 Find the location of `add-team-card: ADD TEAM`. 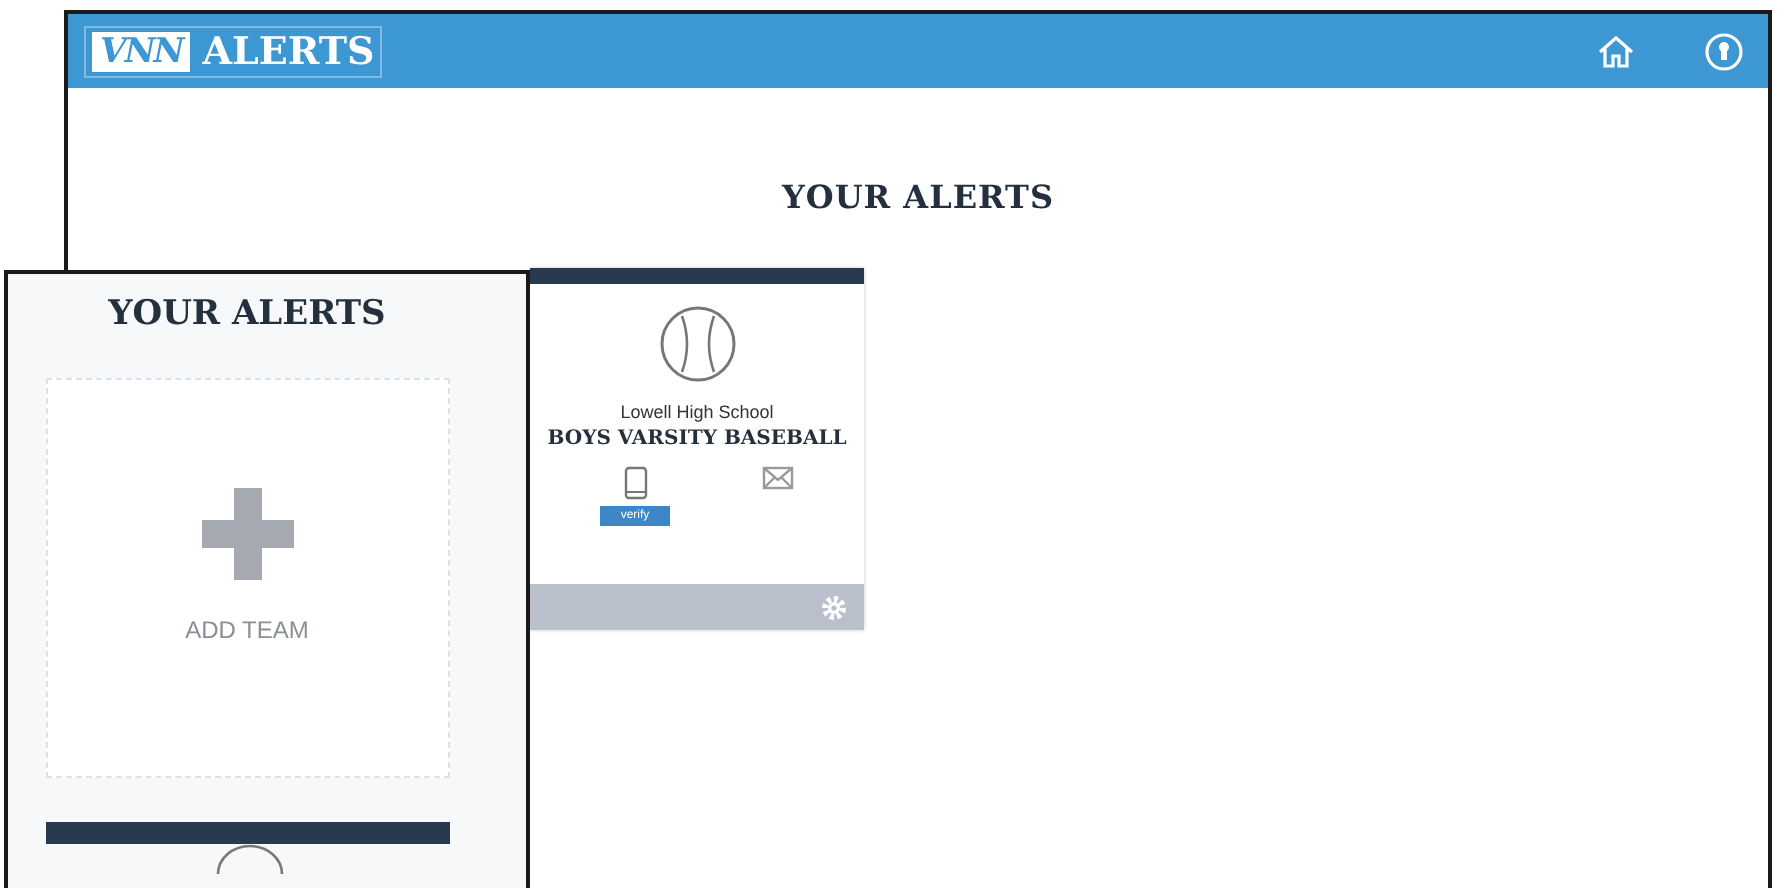

add-team-card: ADD TEAM is located at coordinates (247, 578).